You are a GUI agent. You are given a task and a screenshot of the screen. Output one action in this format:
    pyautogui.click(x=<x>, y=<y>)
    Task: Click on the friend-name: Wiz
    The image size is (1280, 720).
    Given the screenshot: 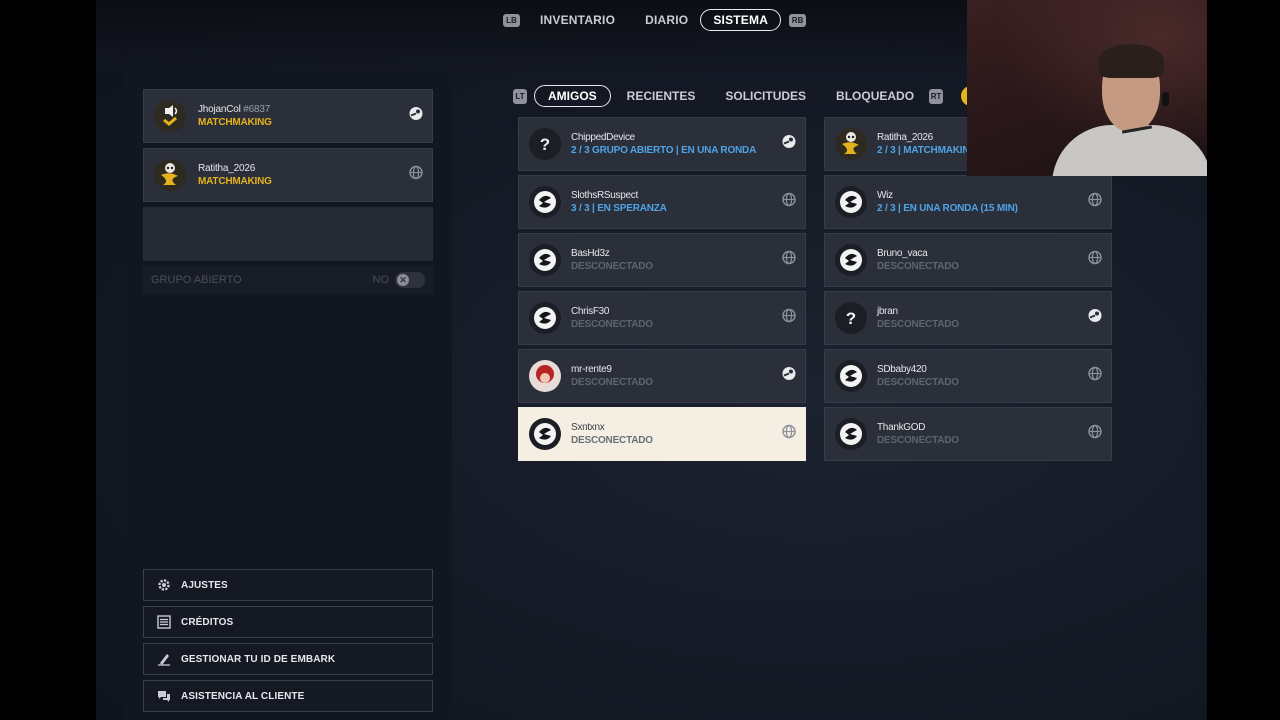 What is the action you would take?
    pyautogui.click(x=885, y=195)
    